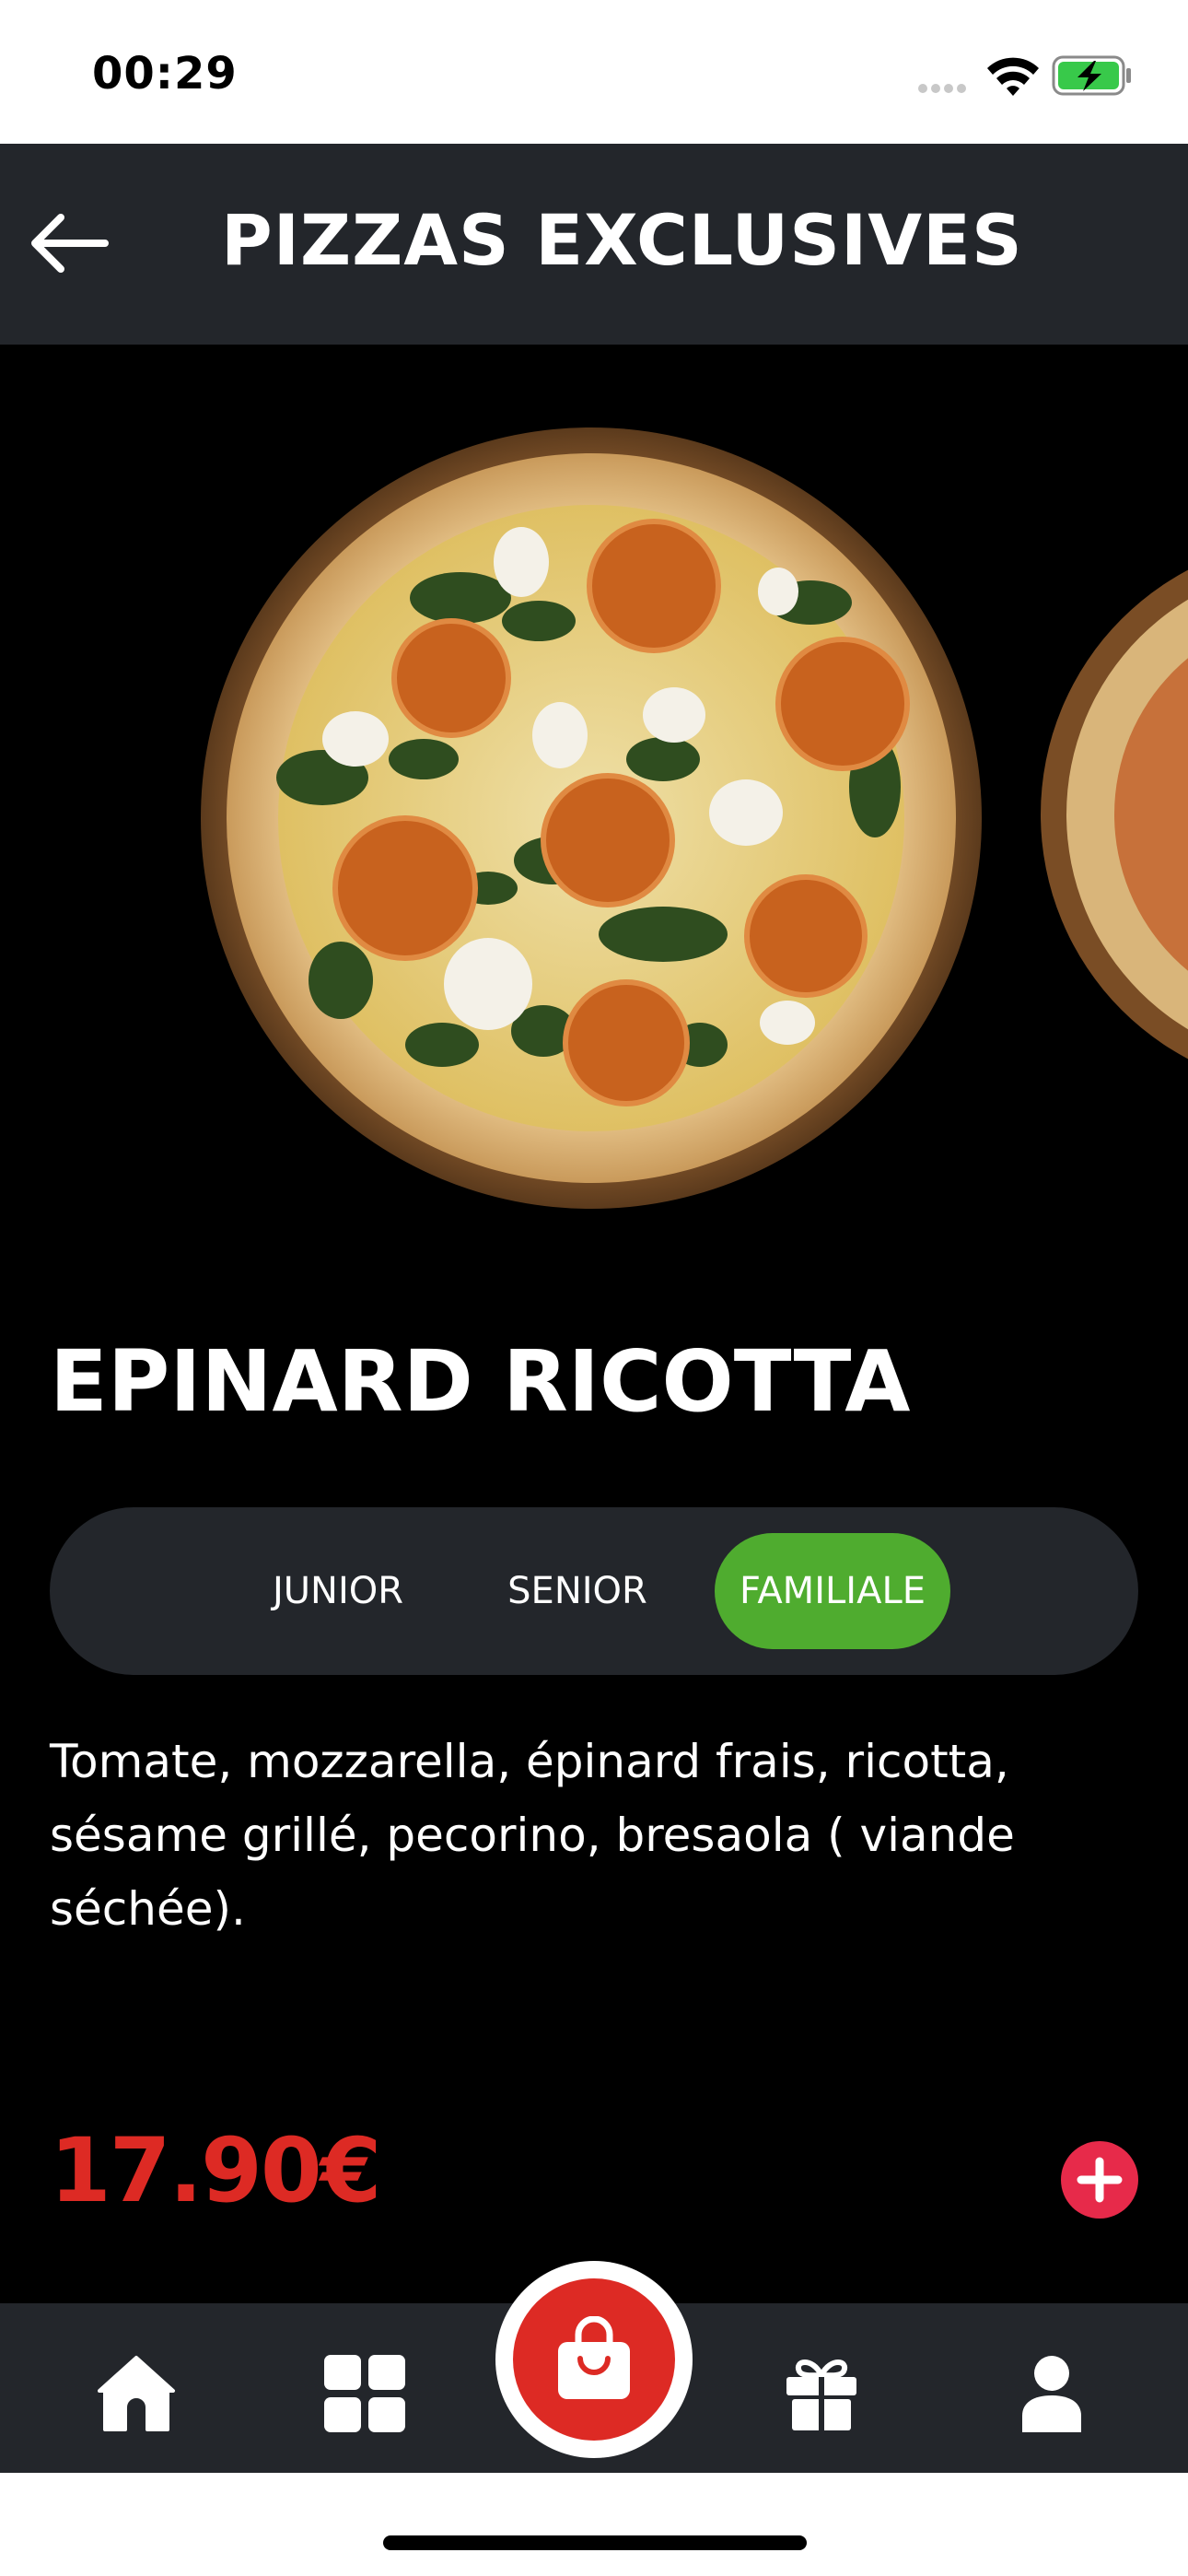  I want to click on product-name: EPINARD RICOTTA, so click(480, 1381).